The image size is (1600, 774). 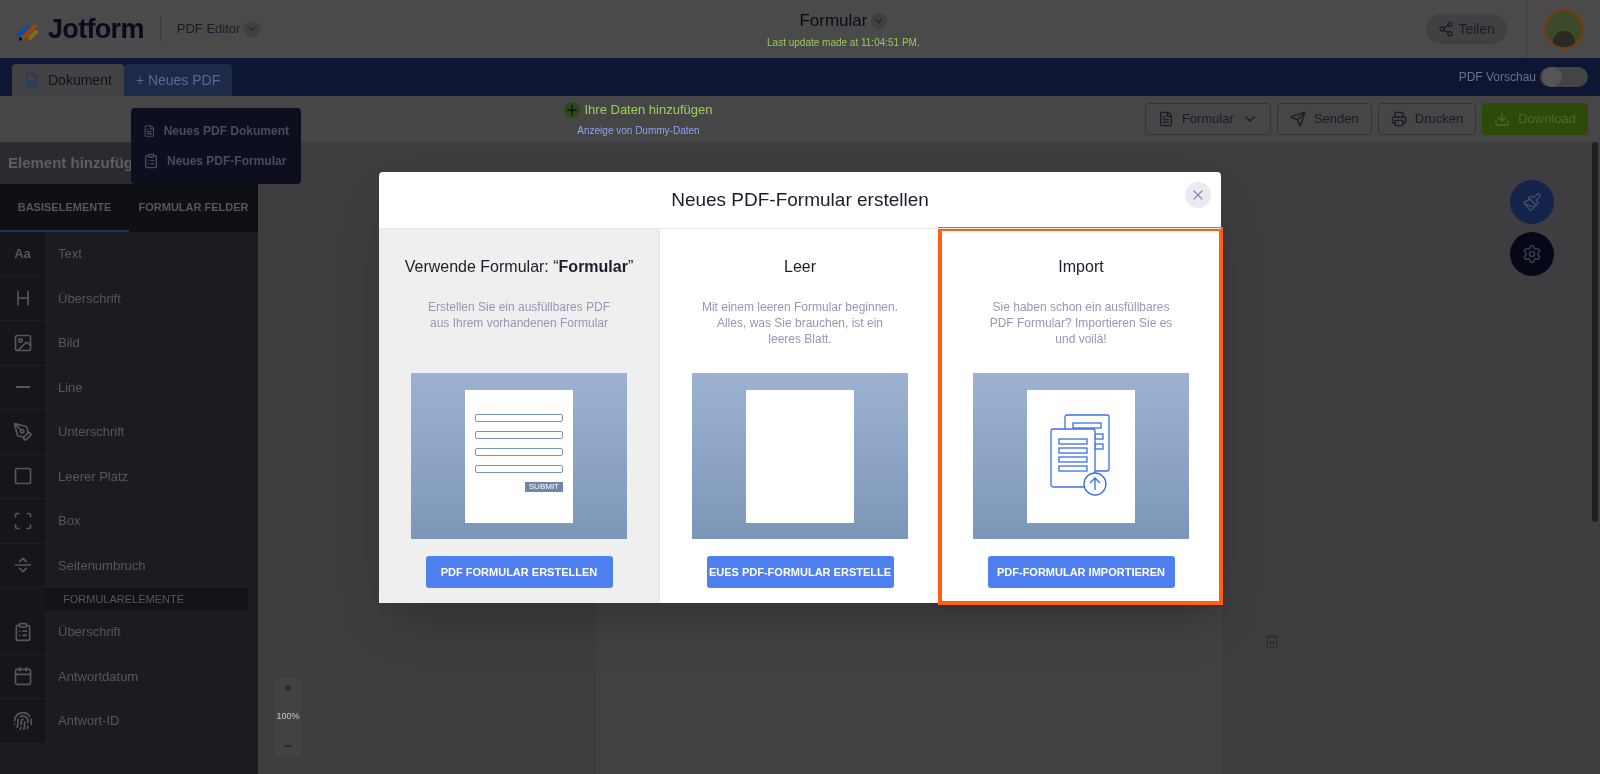 I want to click on option-title: Import, so click(x=1081, y=267).